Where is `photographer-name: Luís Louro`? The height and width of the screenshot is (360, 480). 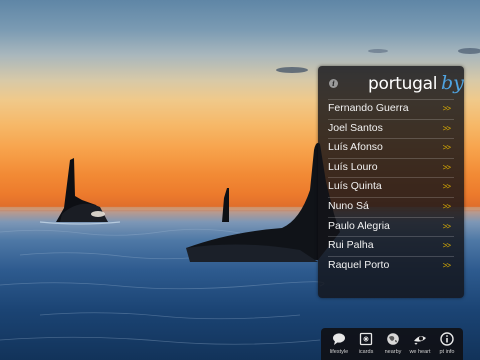 photographer-name: Luís Louro is located at coordinates (353, 166).